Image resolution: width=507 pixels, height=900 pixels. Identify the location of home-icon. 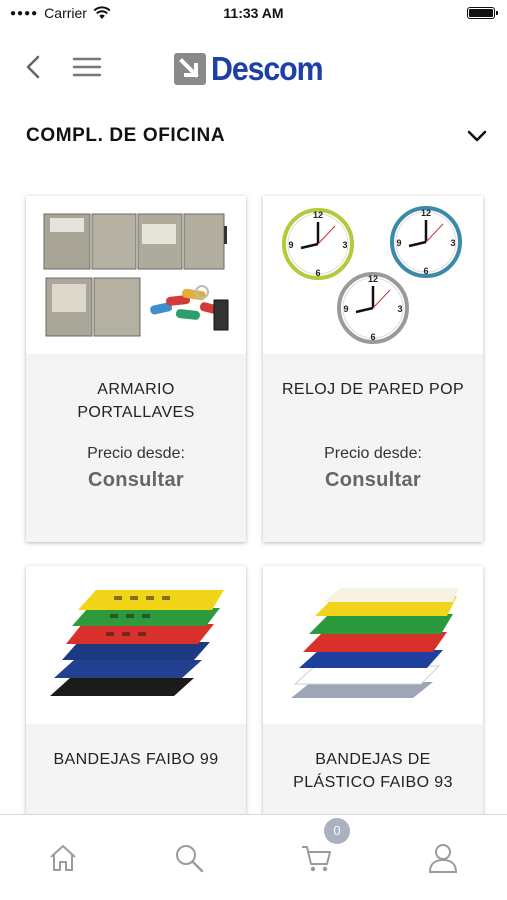
(63, 858).